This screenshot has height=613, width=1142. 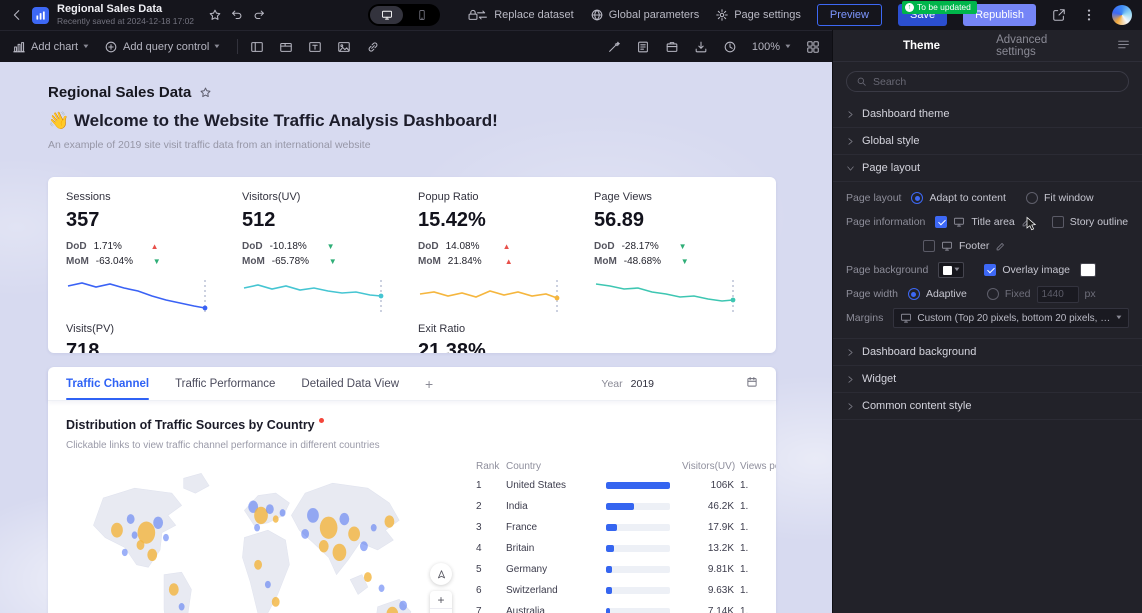 I want to click on kpi-page-views: Page Views 56.89 DoD -28.17% ▼ MoM -48.68% ▼, so click(x=676, y=257).